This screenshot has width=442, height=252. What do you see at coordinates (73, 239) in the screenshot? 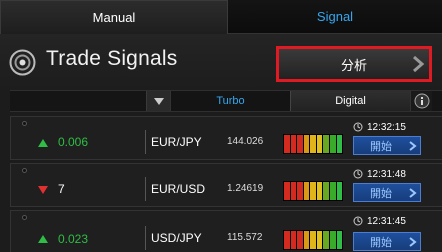
I see `signal-value: 0.023` at bounding box center [73, 239].